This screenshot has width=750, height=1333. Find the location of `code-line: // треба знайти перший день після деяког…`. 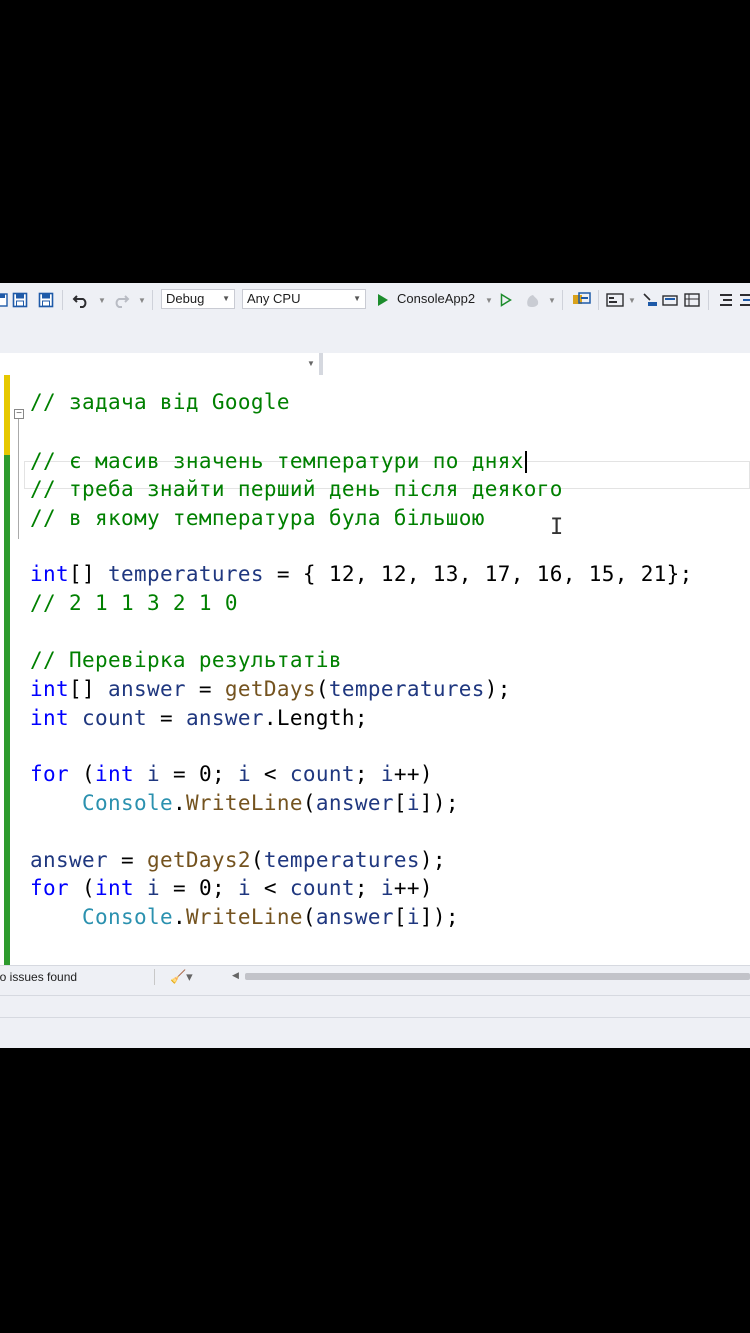

code-line: // треба знайти перший день після деяког… is located at coordinates (296, 489).